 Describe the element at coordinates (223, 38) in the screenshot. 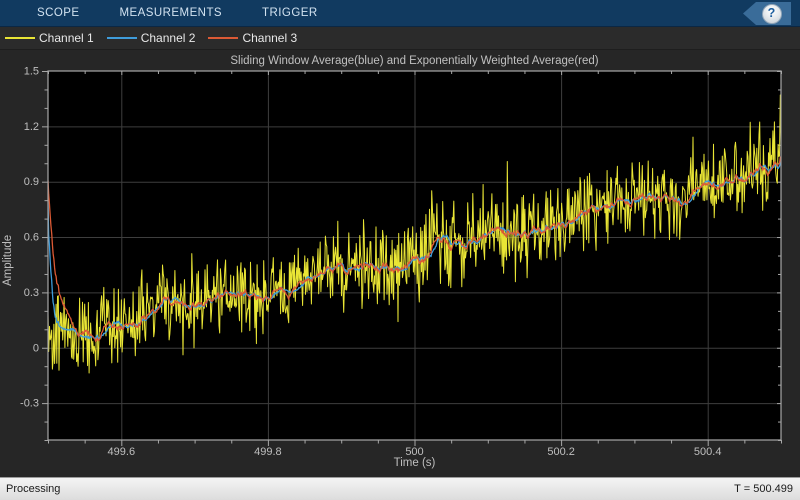

I see `channel-3-line-swatch` at that location.